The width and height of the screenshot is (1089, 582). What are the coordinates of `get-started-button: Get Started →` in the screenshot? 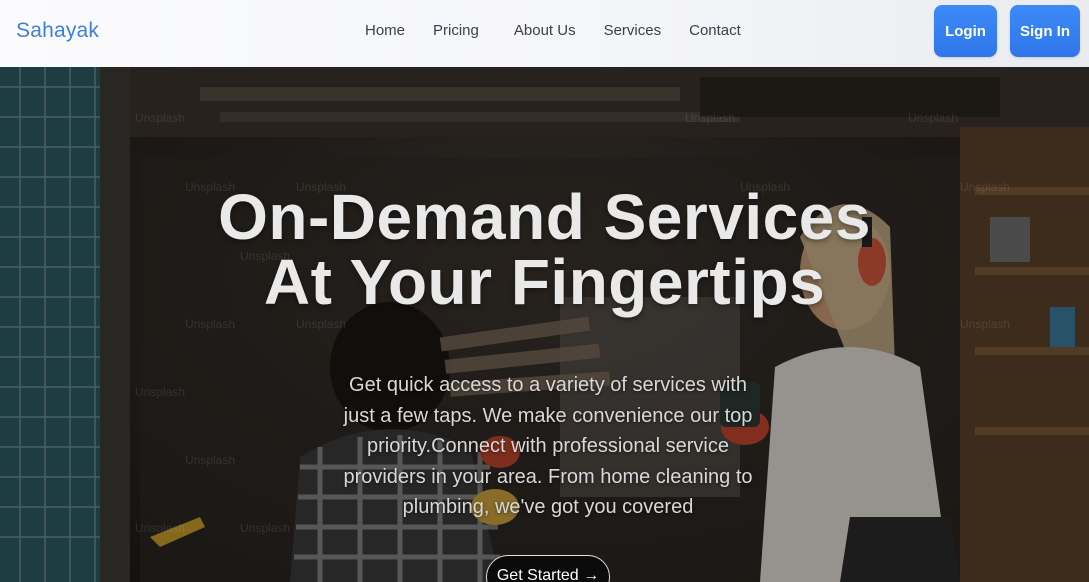 It's located at (548, 568).